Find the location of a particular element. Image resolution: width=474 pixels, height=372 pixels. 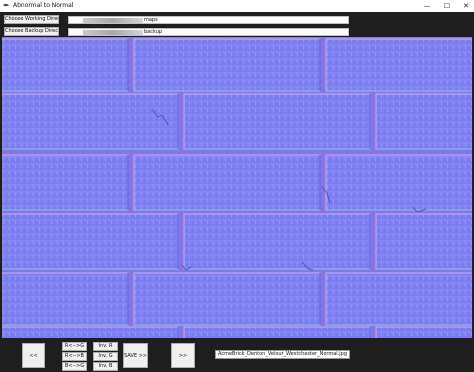

feather-icon: ✒ is located at coordinates (6, 5).